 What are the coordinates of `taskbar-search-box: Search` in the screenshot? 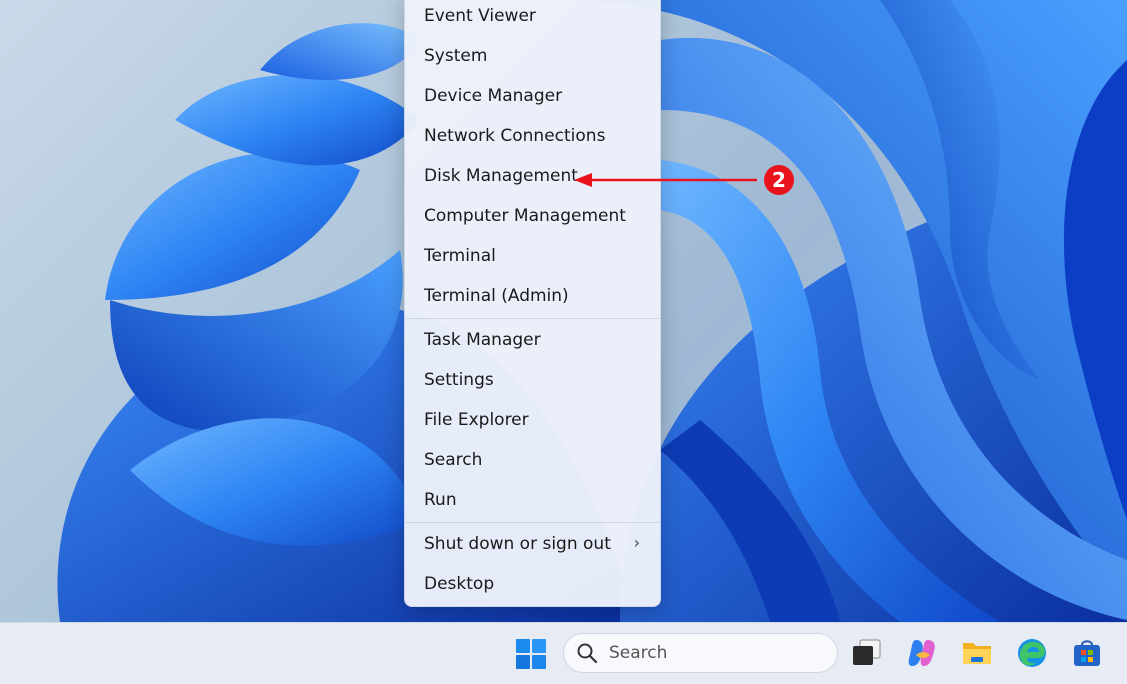 It's located at (700, 653).